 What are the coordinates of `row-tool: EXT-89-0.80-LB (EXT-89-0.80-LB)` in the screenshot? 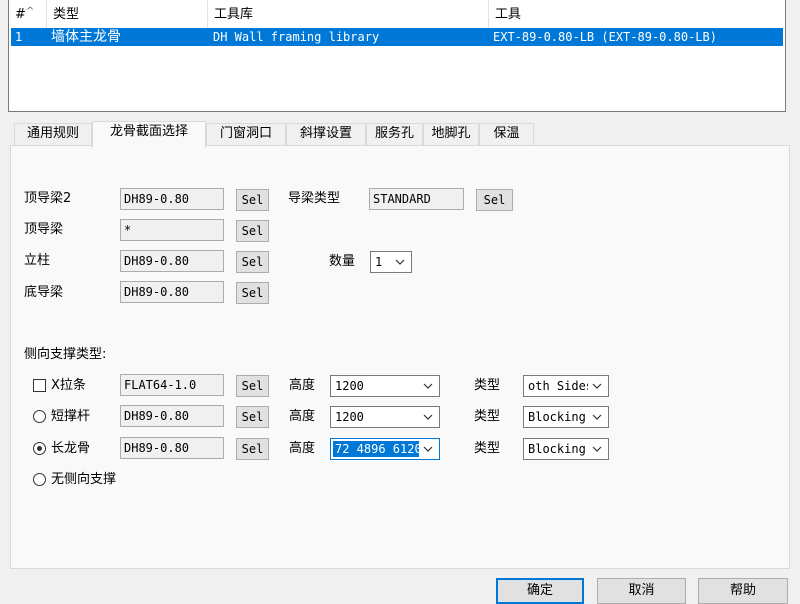 It's located at (605, 37).